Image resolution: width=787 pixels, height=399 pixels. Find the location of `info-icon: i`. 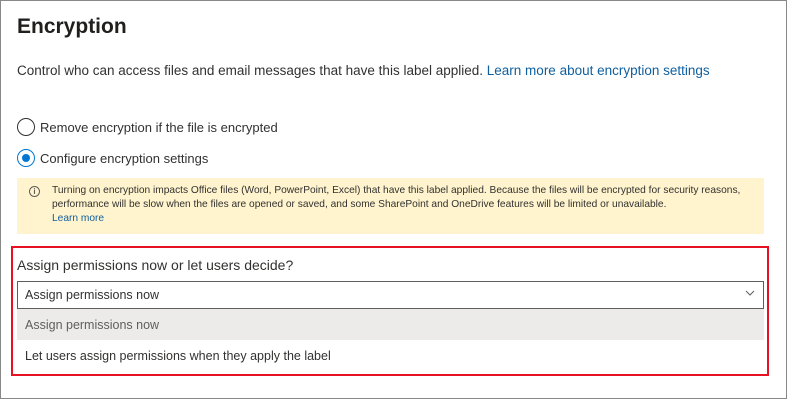

info-icon: i is located at coordinates (34, 191).